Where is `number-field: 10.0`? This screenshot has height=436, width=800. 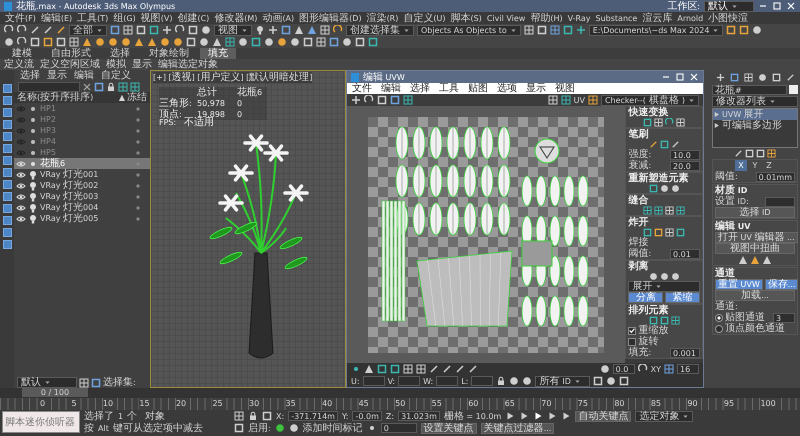 number-field: 10.0 is located at coordinates (685, 155).